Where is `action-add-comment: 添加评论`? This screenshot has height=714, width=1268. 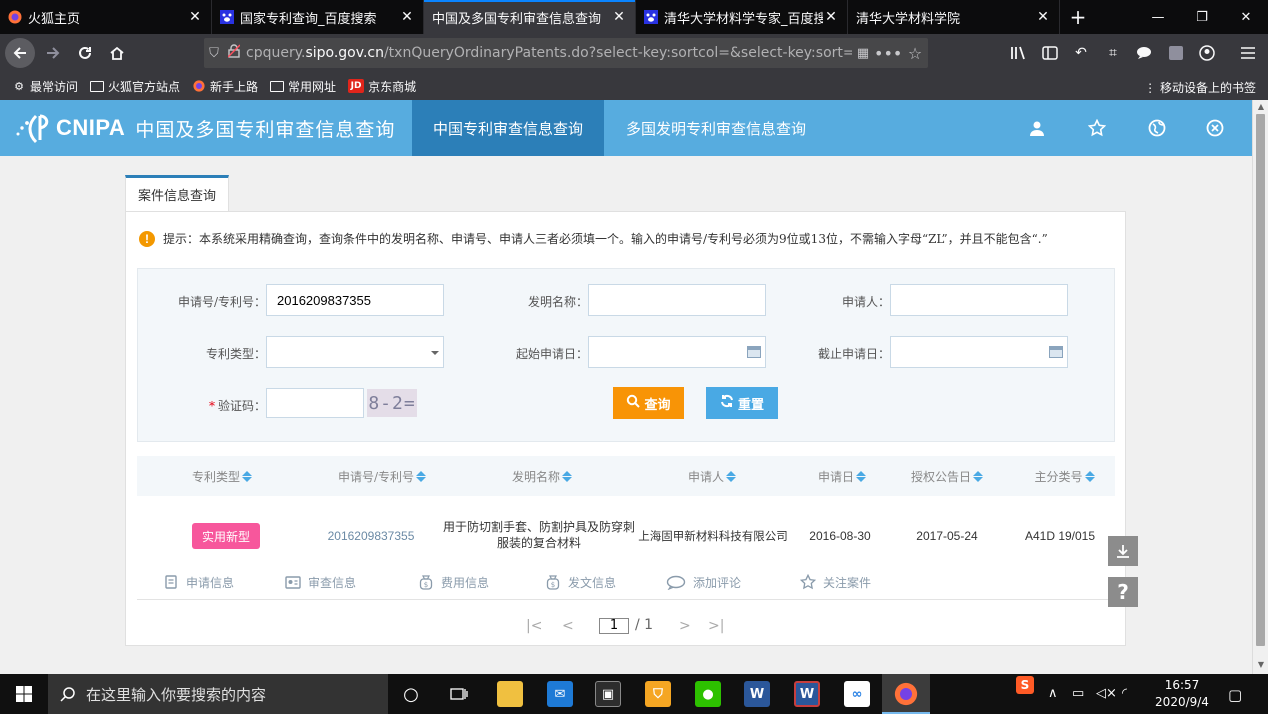 action-add-comment: 添加评论 is located at coordinates (703, 582).